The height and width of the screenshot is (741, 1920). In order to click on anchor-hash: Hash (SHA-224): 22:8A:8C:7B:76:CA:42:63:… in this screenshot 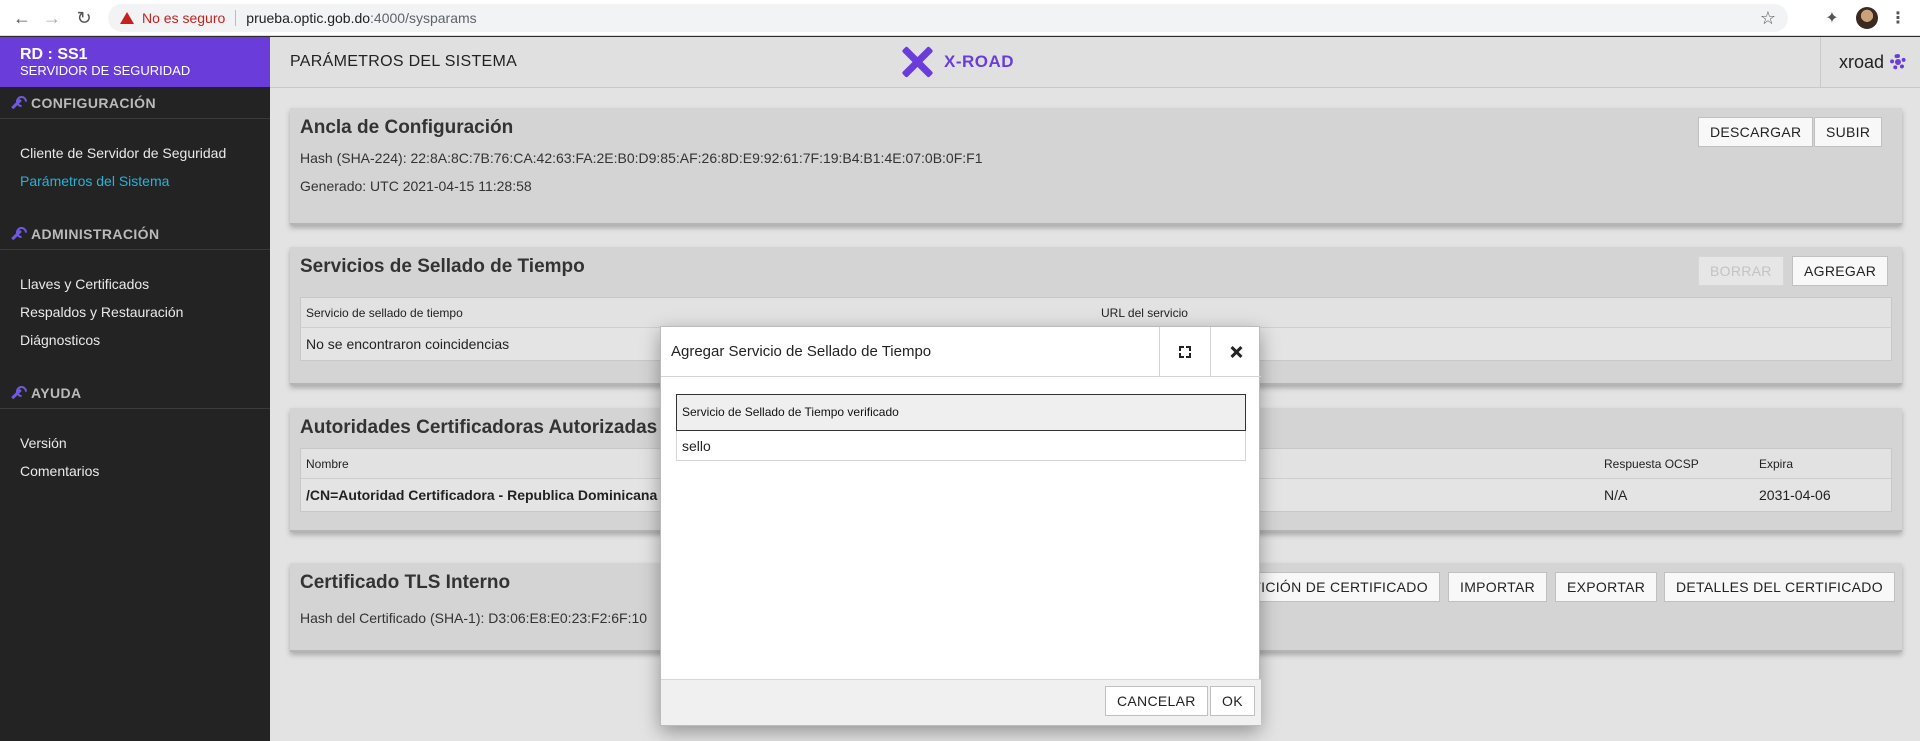, I will do `click(641, 158)`.